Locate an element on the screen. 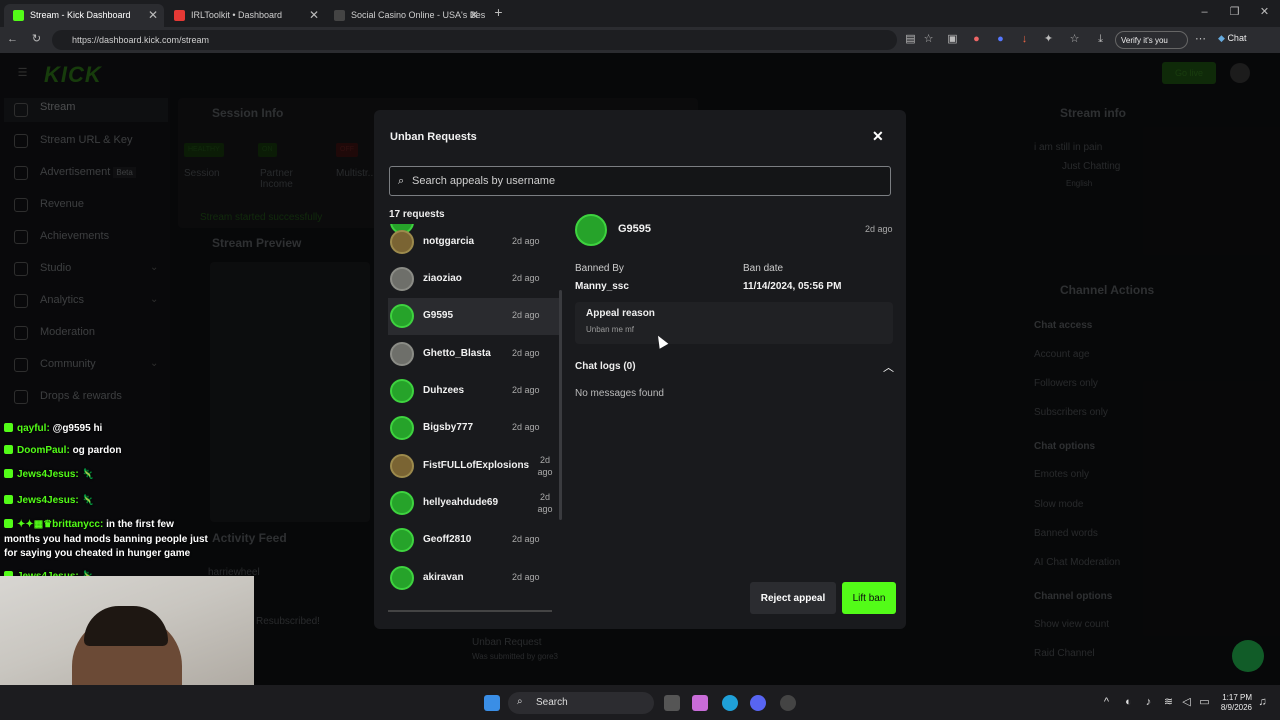  downloads-icon: ⤓ is located at coordinates (1100, 39).